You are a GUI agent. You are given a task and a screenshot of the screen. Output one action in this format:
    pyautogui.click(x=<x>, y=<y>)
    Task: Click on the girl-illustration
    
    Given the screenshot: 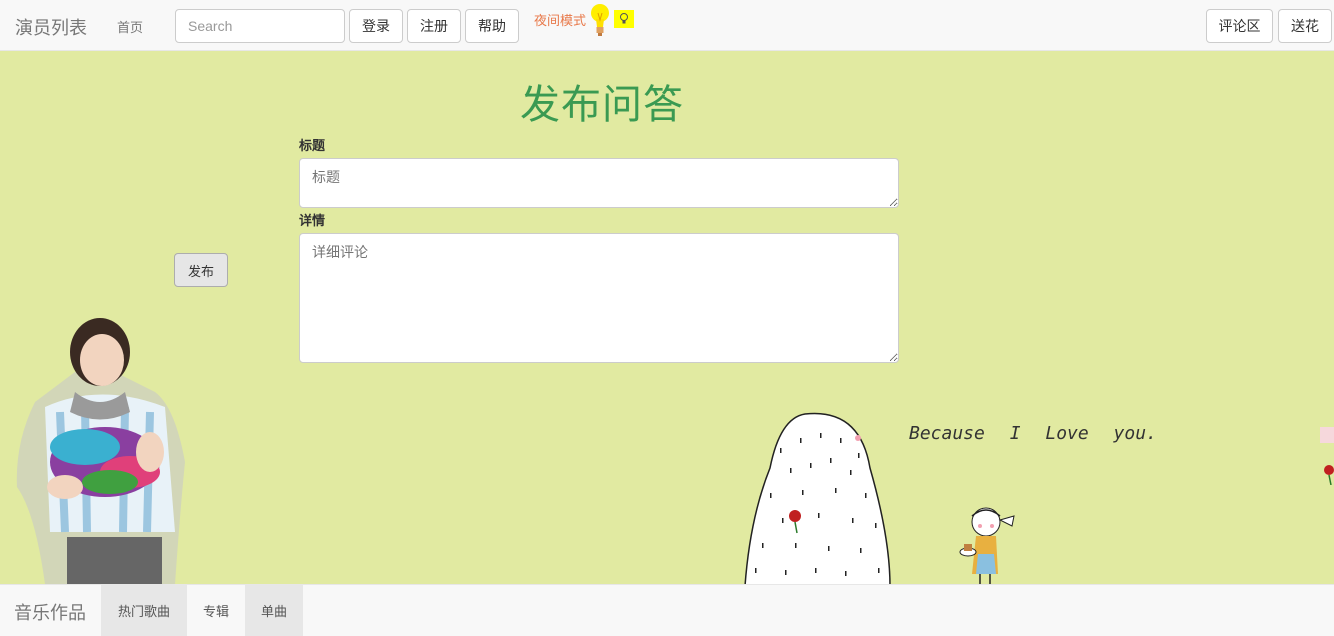 What is the action you would take?
    pyautogui.click(x=987, y=546)
    